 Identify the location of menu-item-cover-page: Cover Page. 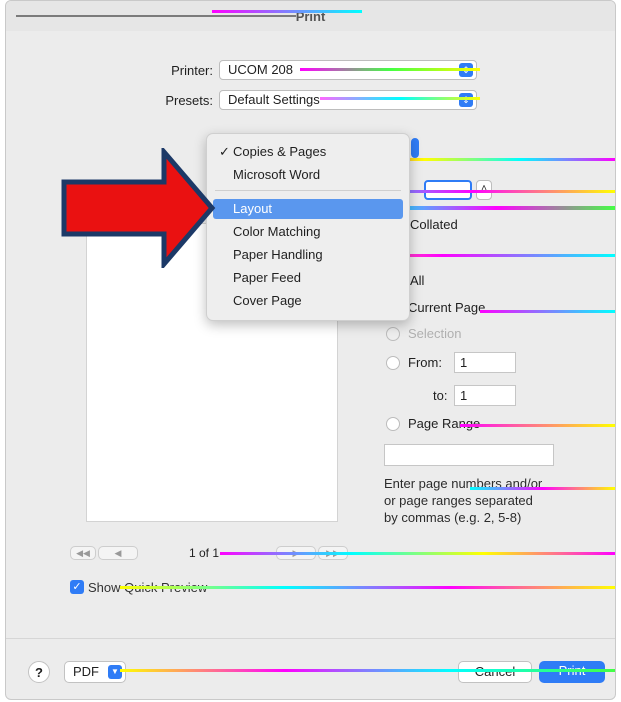
(308, 301).